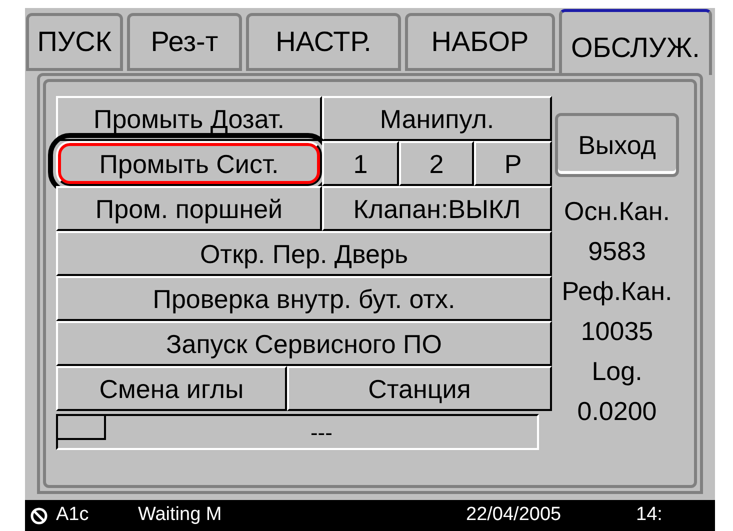 The image size is (733, 531). Describe the element at coordinates (171, 388) in the screenshot. I see `menu-button: Смена иглы` at that location.